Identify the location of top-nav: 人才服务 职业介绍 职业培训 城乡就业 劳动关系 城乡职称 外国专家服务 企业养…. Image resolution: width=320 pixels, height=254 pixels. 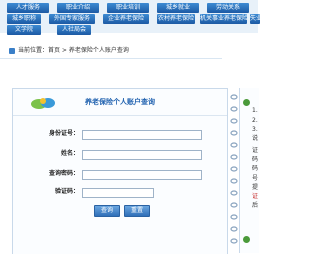
(130, 17).